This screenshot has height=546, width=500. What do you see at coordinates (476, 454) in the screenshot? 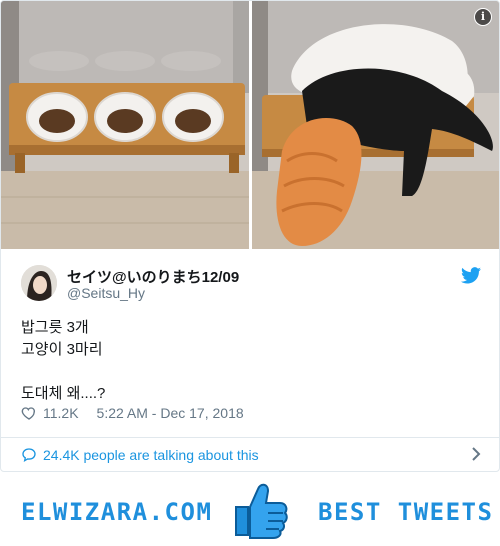
I see `chevron-right-icon` at bounding box center [476, 454].